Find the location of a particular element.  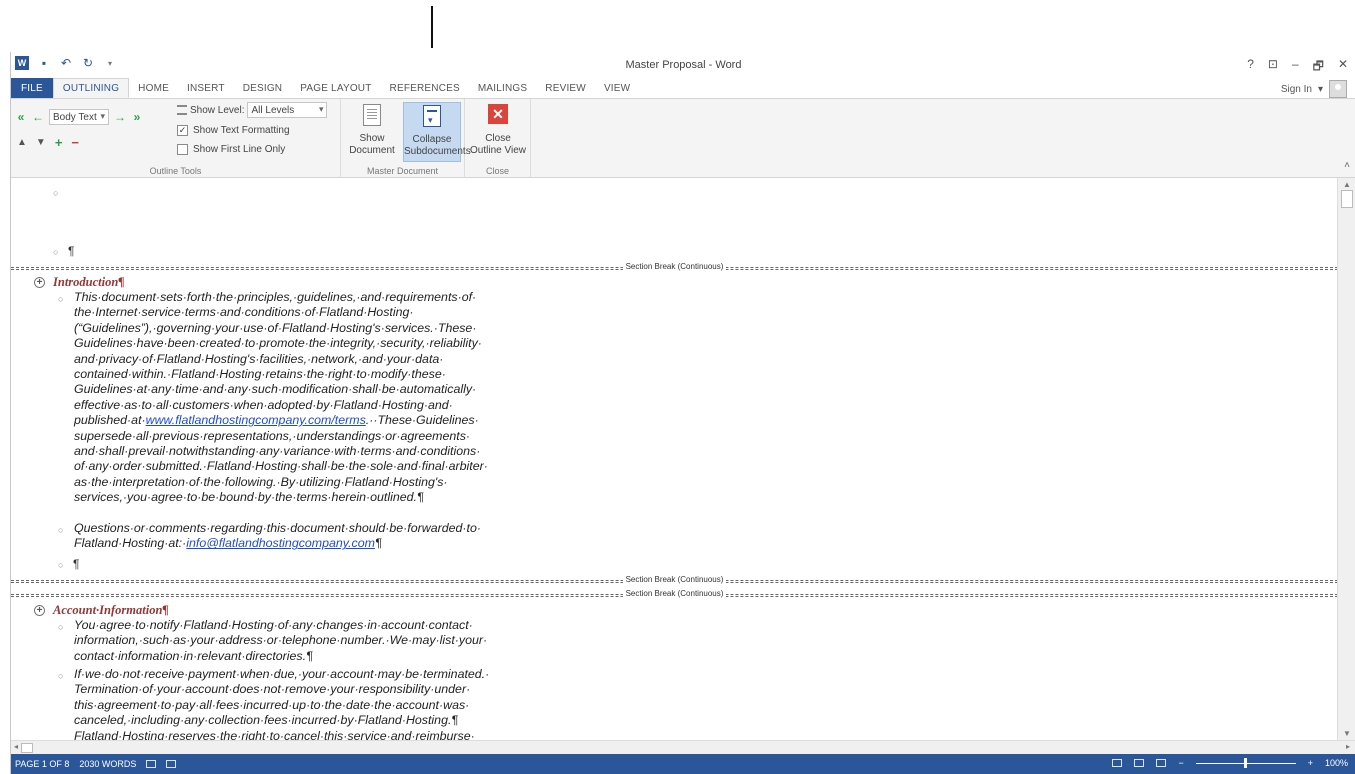

web-layout-icon is located at coordinates (1161, 763).